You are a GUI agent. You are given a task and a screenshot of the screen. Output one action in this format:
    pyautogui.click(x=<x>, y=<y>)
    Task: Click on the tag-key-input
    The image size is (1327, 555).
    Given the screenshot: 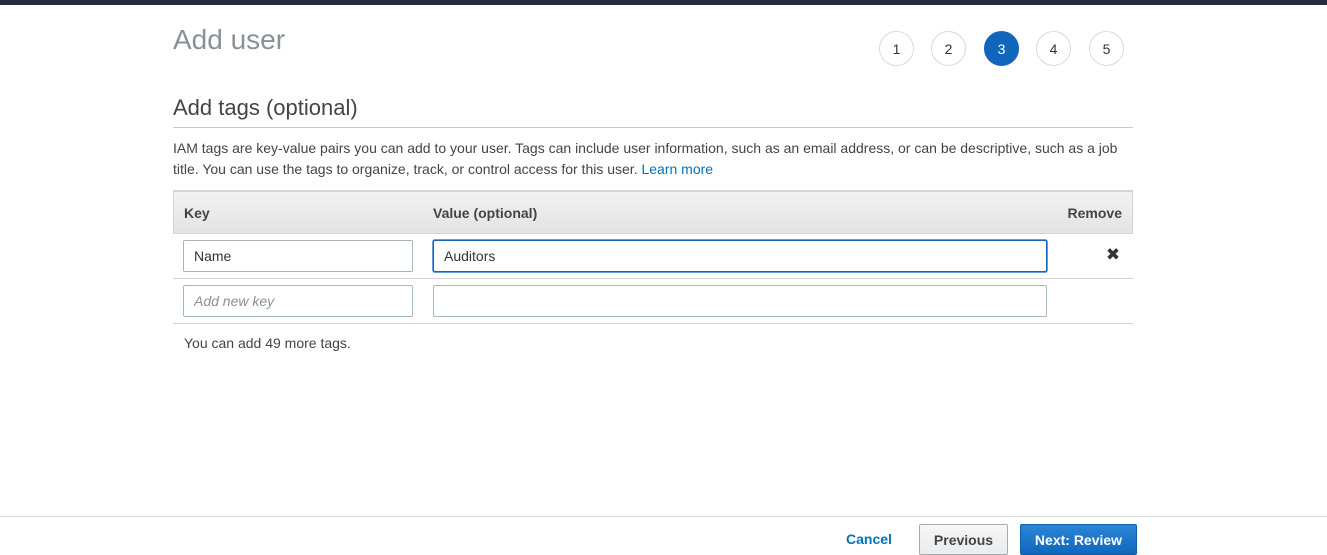 What is the action you would take?
    pyautogui.click(x=298, y=256)
    